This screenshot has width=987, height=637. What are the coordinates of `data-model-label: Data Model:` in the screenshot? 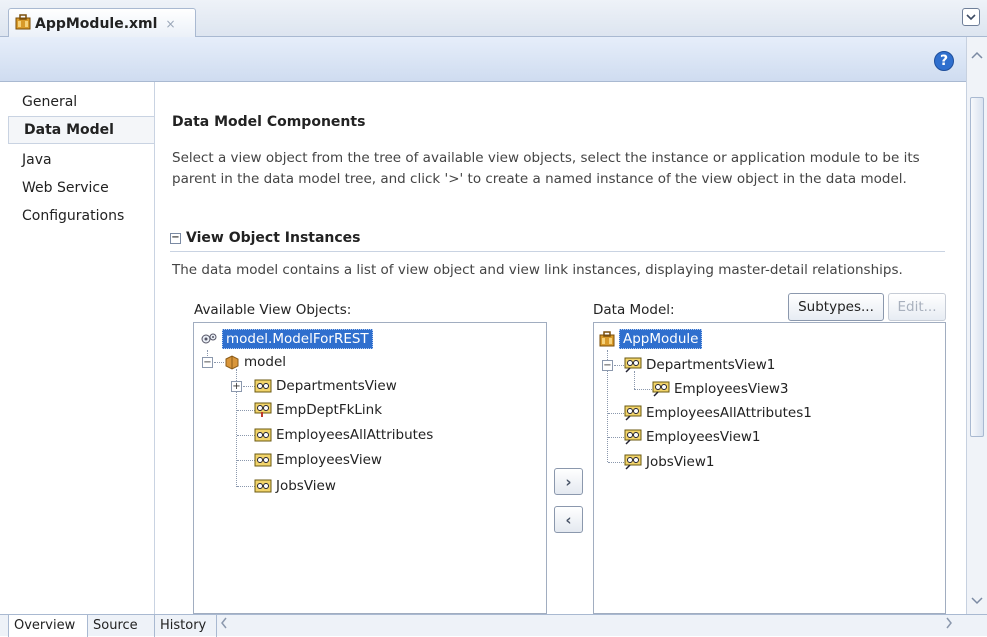 It's located at (634, 310).